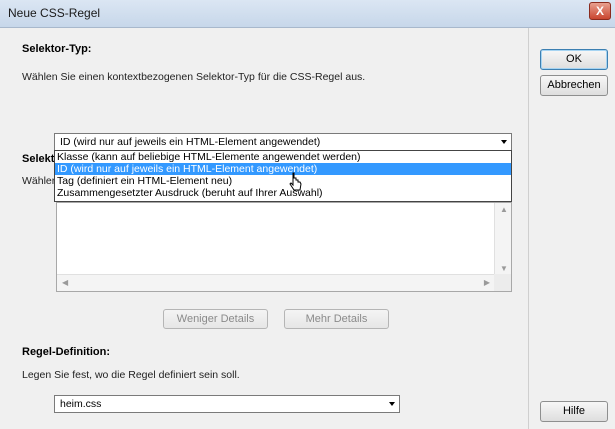 The height and width of the screenshot is (429, 615). I want to click on rule-definition-heading: Regel-Definition:, so click(66, 352).